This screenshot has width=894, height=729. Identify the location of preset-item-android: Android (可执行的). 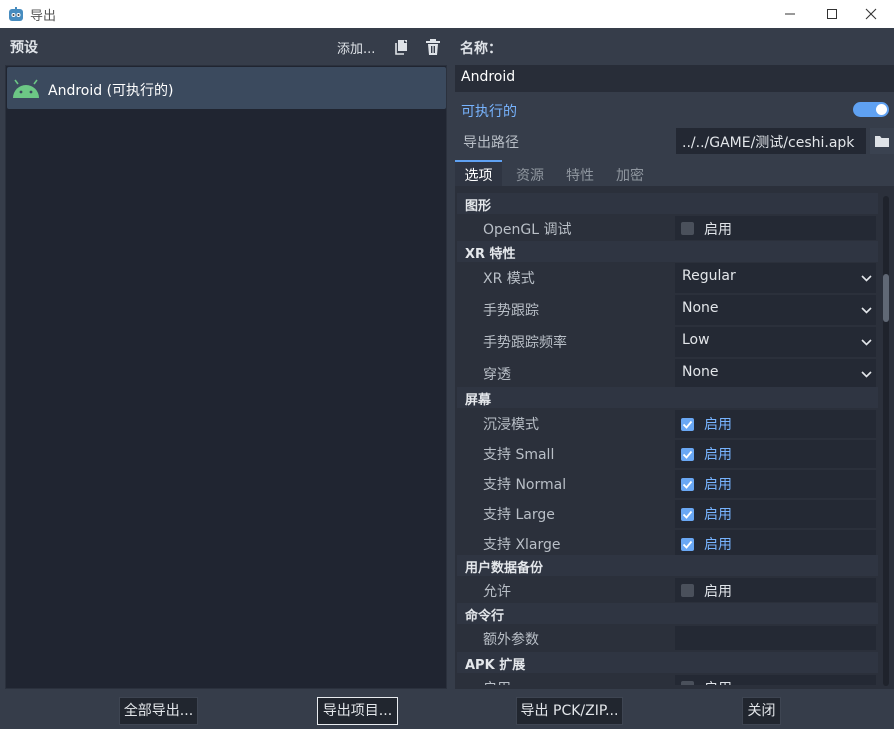
(226, 88).